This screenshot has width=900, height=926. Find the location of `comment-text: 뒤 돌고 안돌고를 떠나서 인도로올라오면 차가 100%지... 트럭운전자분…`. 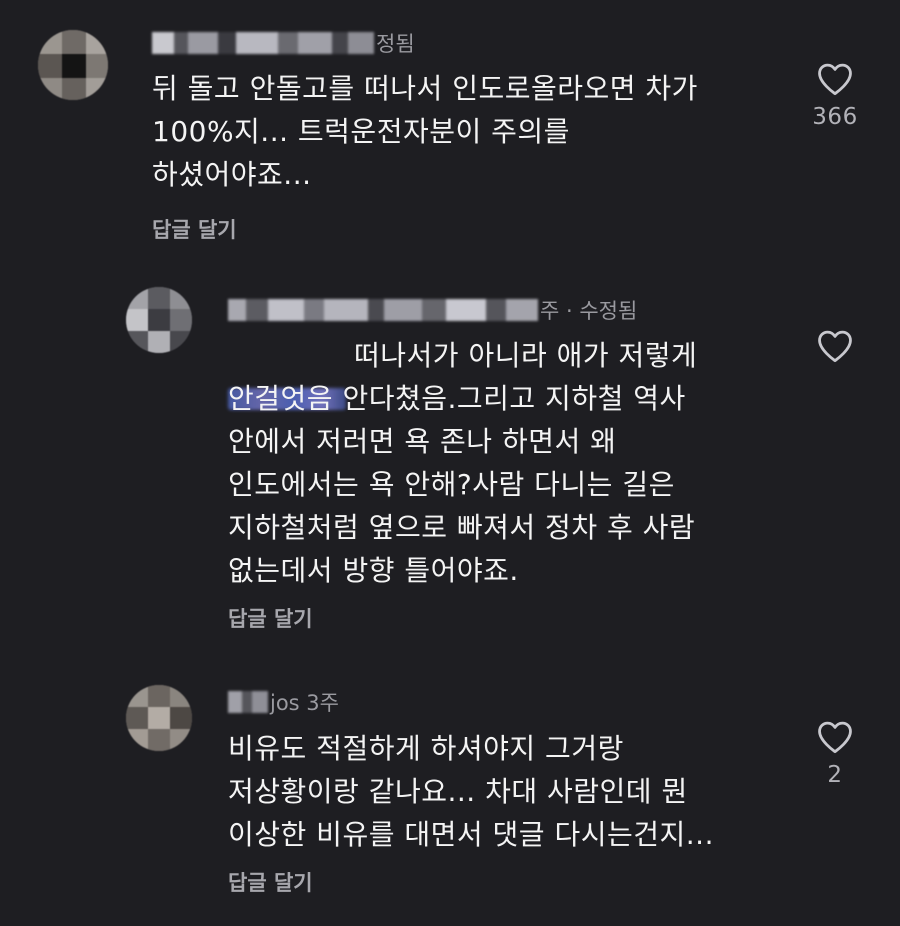

comment-text: 뒤 돌고 안돌고를 떠나서 인도로올라오면 차가 100%지... 트럭운전자분… is located at coordinates (425, 131).